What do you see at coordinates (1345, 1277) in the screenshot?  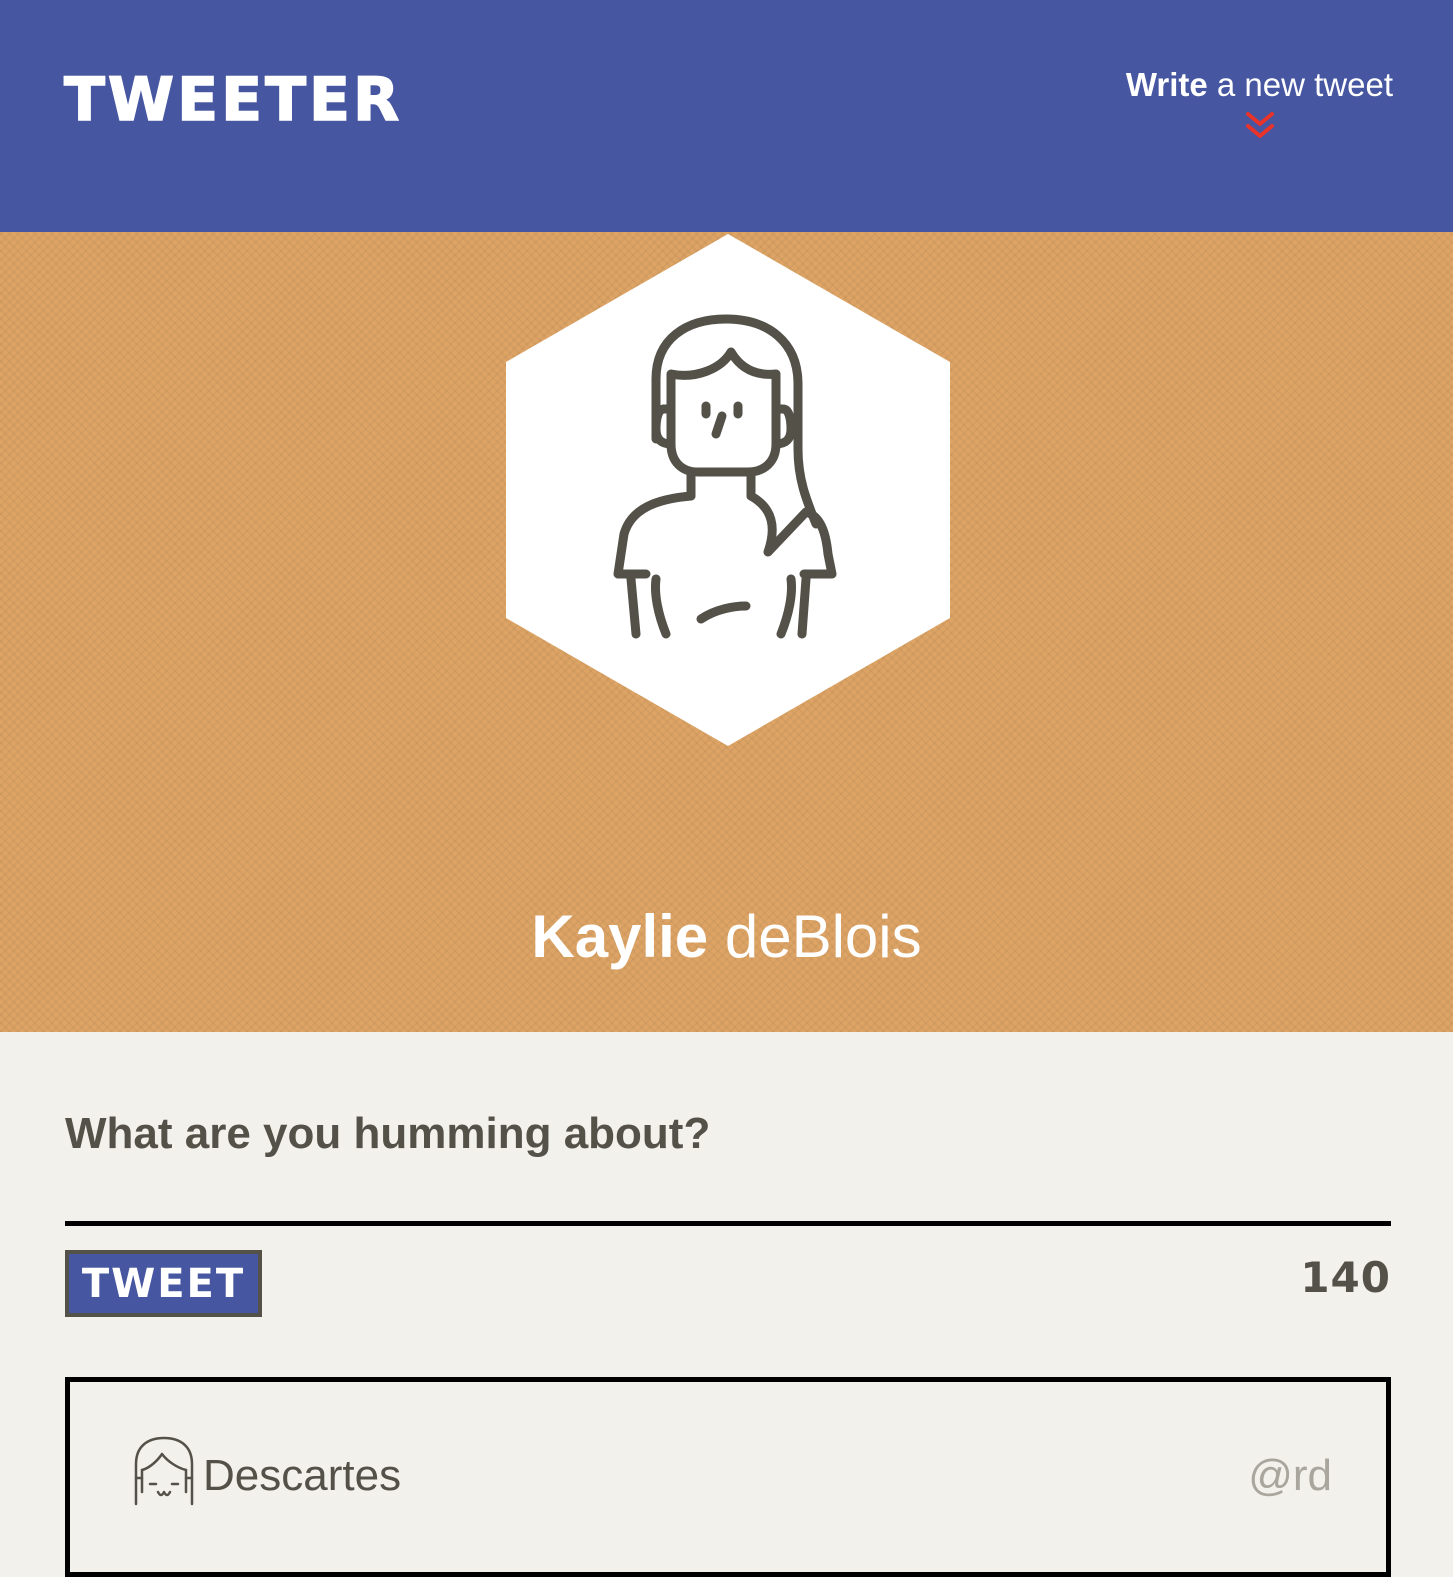 I see `char-counter: 140` at bounding box center [1345, 1277].